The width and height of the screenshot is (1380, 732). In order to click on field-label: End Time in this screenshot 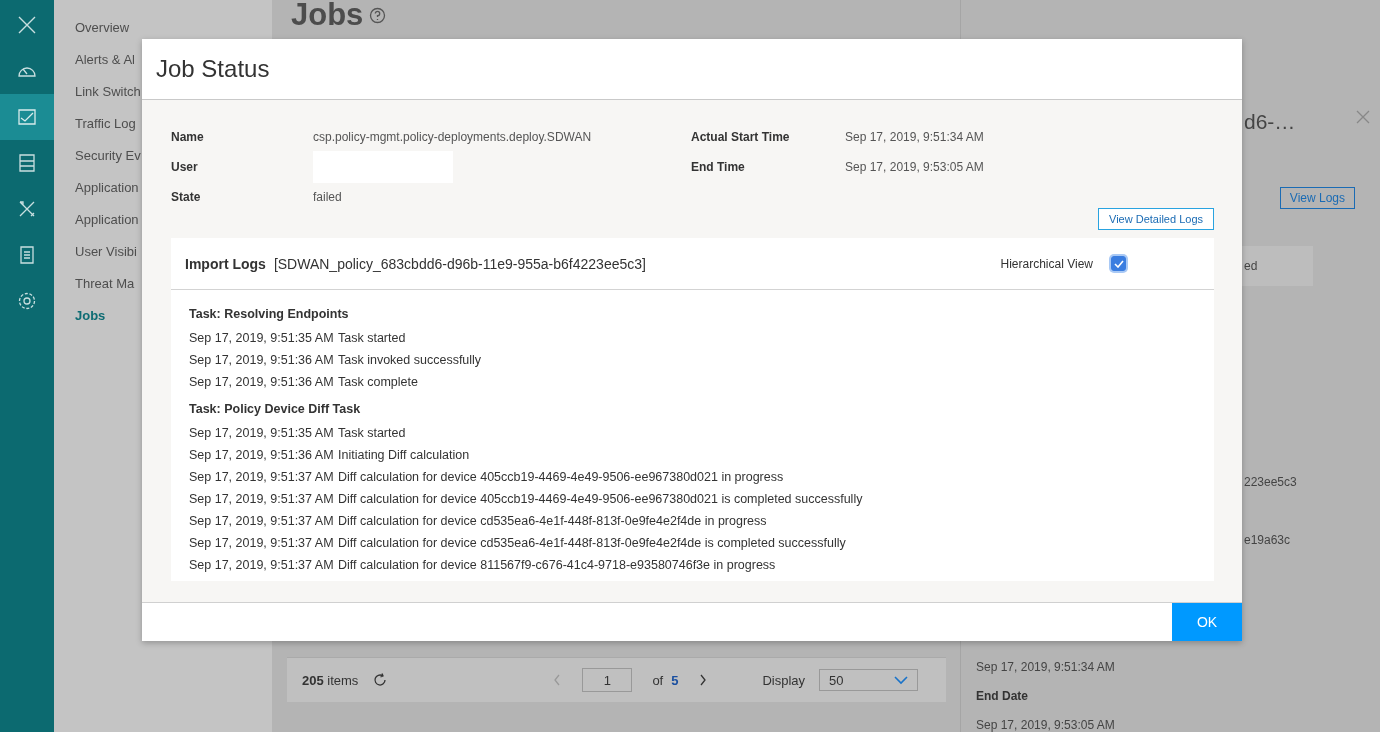, I will do `click(718, 167)`.